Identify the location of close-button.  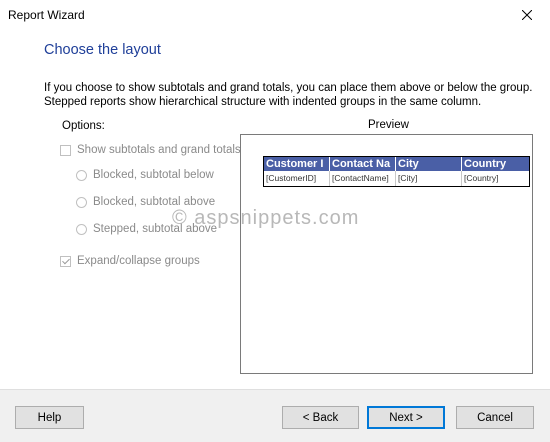
(527, 15).